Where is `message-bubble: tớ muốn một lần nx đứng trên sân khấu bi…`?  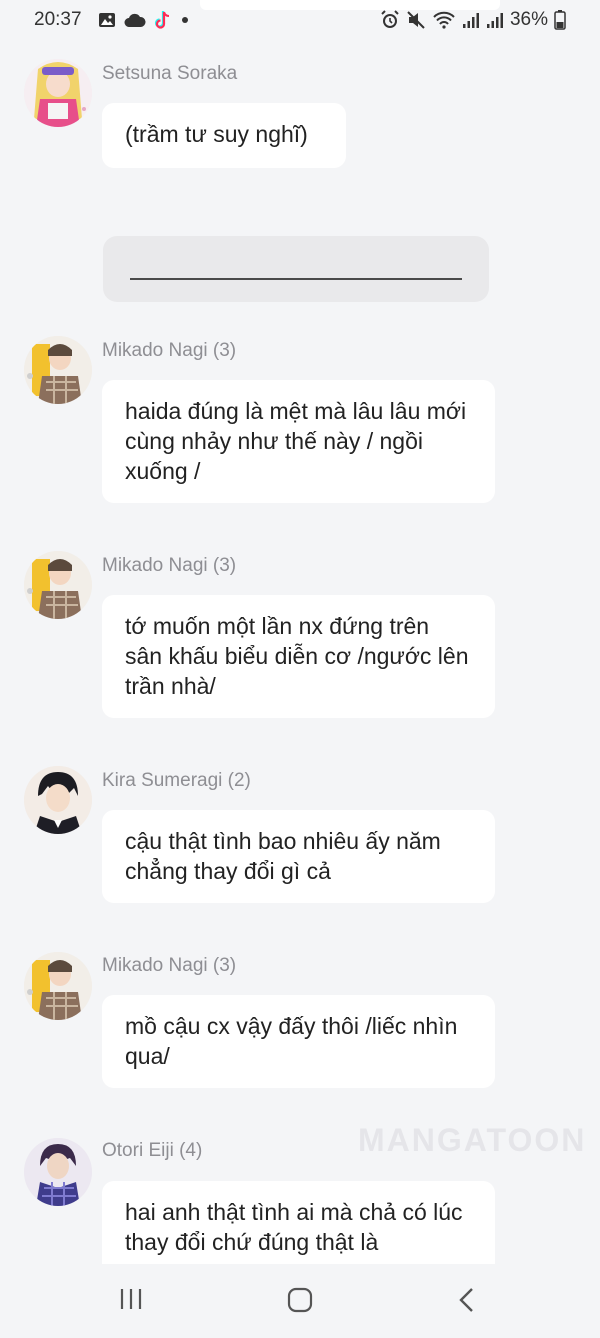
message-bubble: tớ muốn một lần nx đứng trên sân khấu bi… is located at coordinates (298, 656).